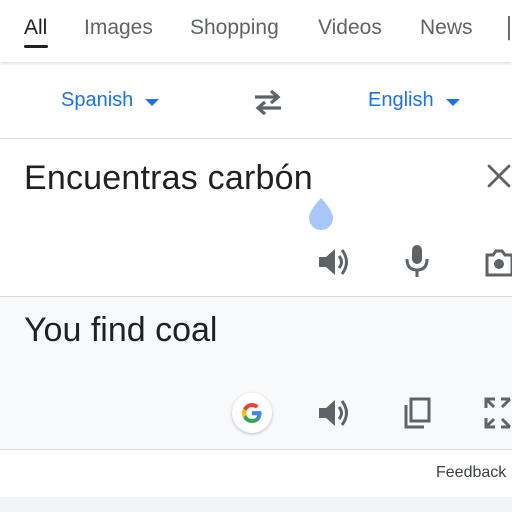  I want to click on text-cursor-handle-icon, so click(321, 214).